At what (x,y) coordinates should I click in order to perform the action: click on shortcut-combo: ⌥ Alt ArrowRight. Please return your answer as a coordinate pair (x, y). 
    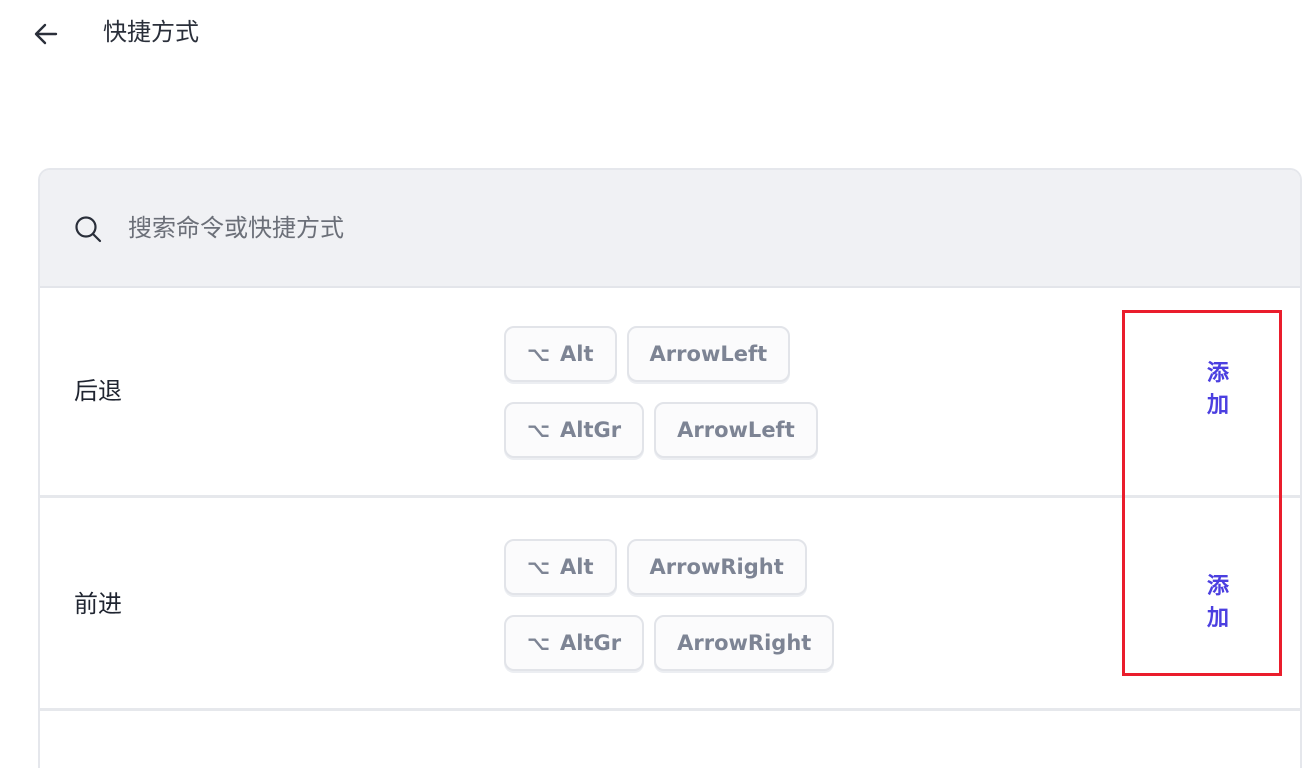
    Looking at the image, I should click on (655, 567).